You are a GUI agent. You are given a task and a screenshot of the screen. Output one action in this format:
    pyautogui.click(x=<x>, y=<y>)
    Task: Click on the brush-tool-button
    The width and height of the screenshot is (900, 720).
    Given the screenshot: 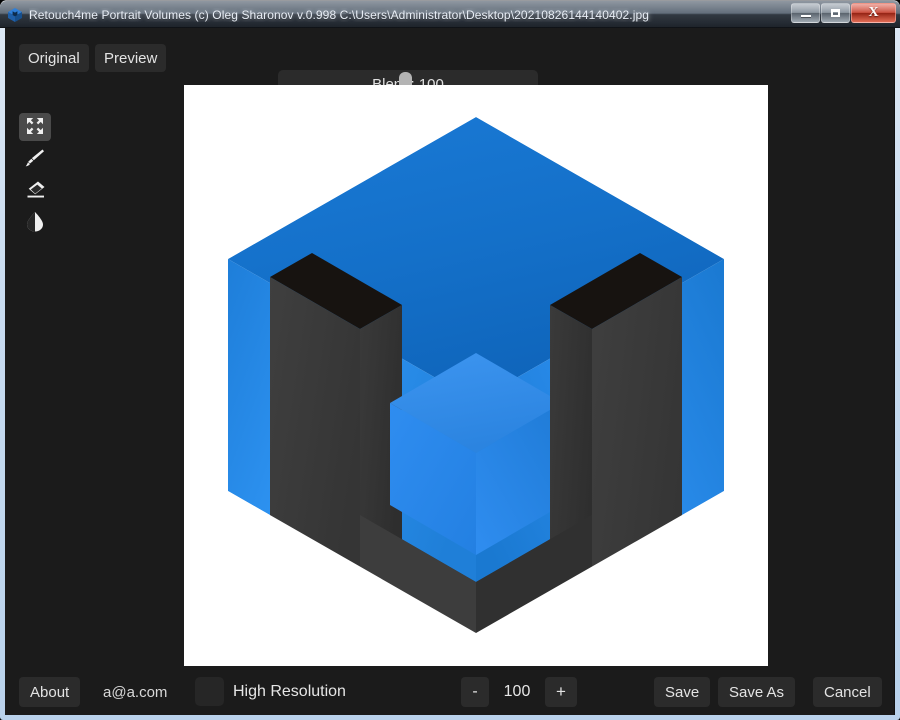 What is the action you would take?
    pyautogui.click(x=35, y=159)
    